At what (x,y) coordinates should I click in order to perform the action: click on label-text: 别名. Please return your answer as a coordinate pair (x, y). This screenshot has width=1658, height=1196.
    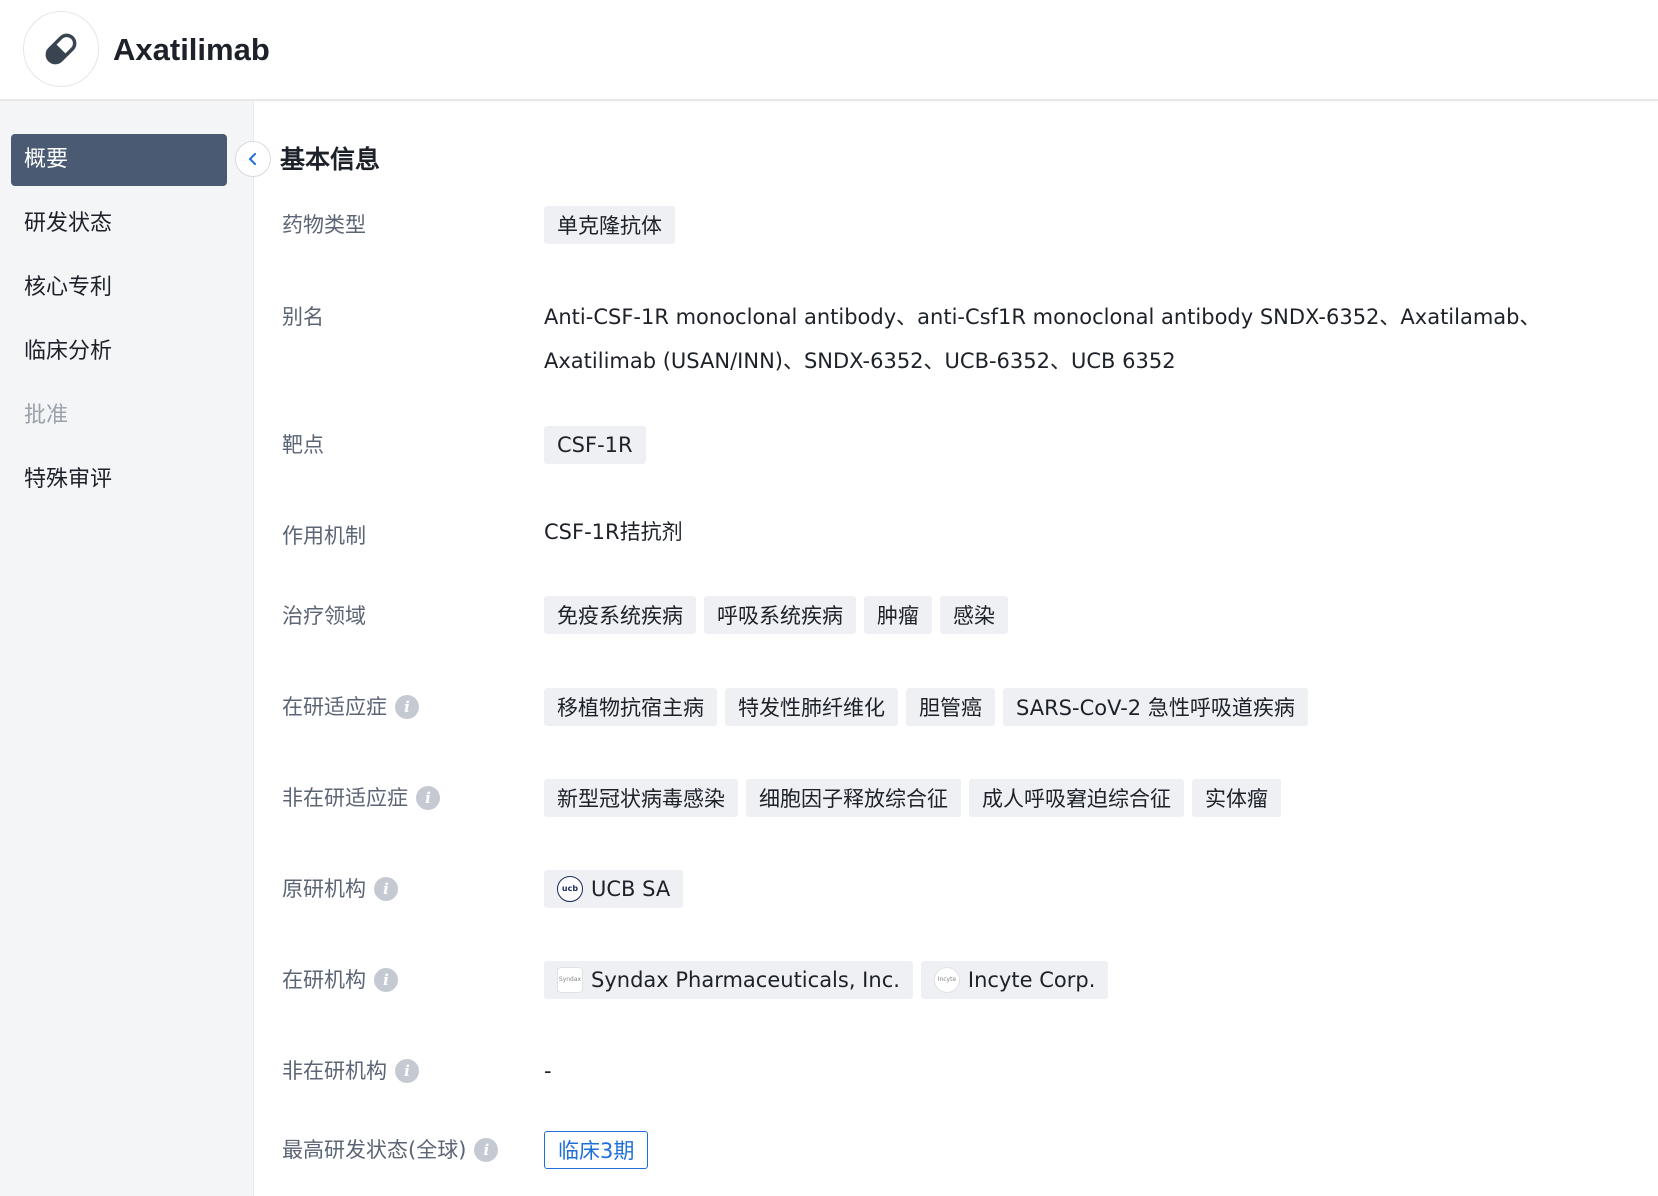
    Looking at the image, I should click on (303, 317).